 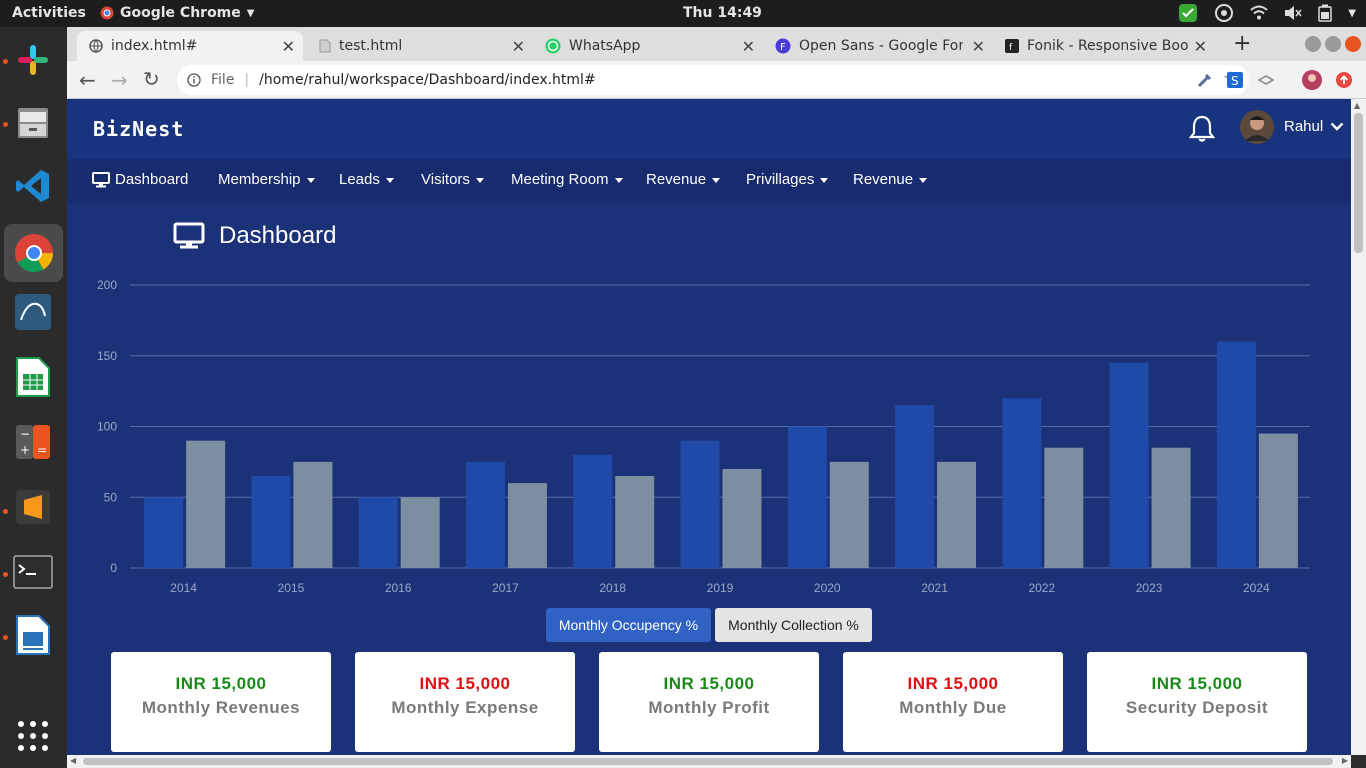 What do you see at coordinates (1202, 129) in the screenshot?
I see `bell-icon` at bounding box center [1202, 129].